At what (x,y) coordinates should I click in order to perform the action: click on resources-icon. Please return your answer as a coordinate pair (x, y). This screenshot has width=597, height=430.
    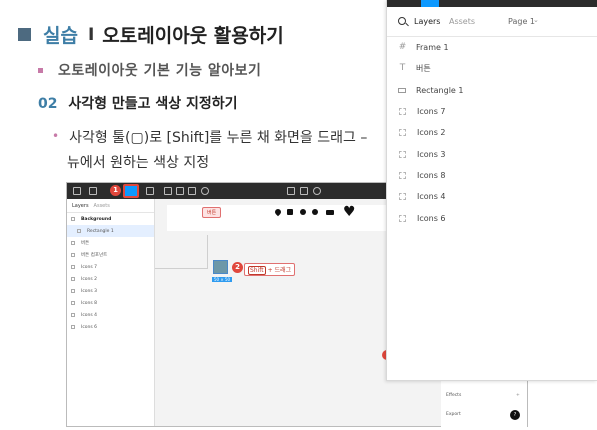
    Looking at the image, I should click on (180, 191).